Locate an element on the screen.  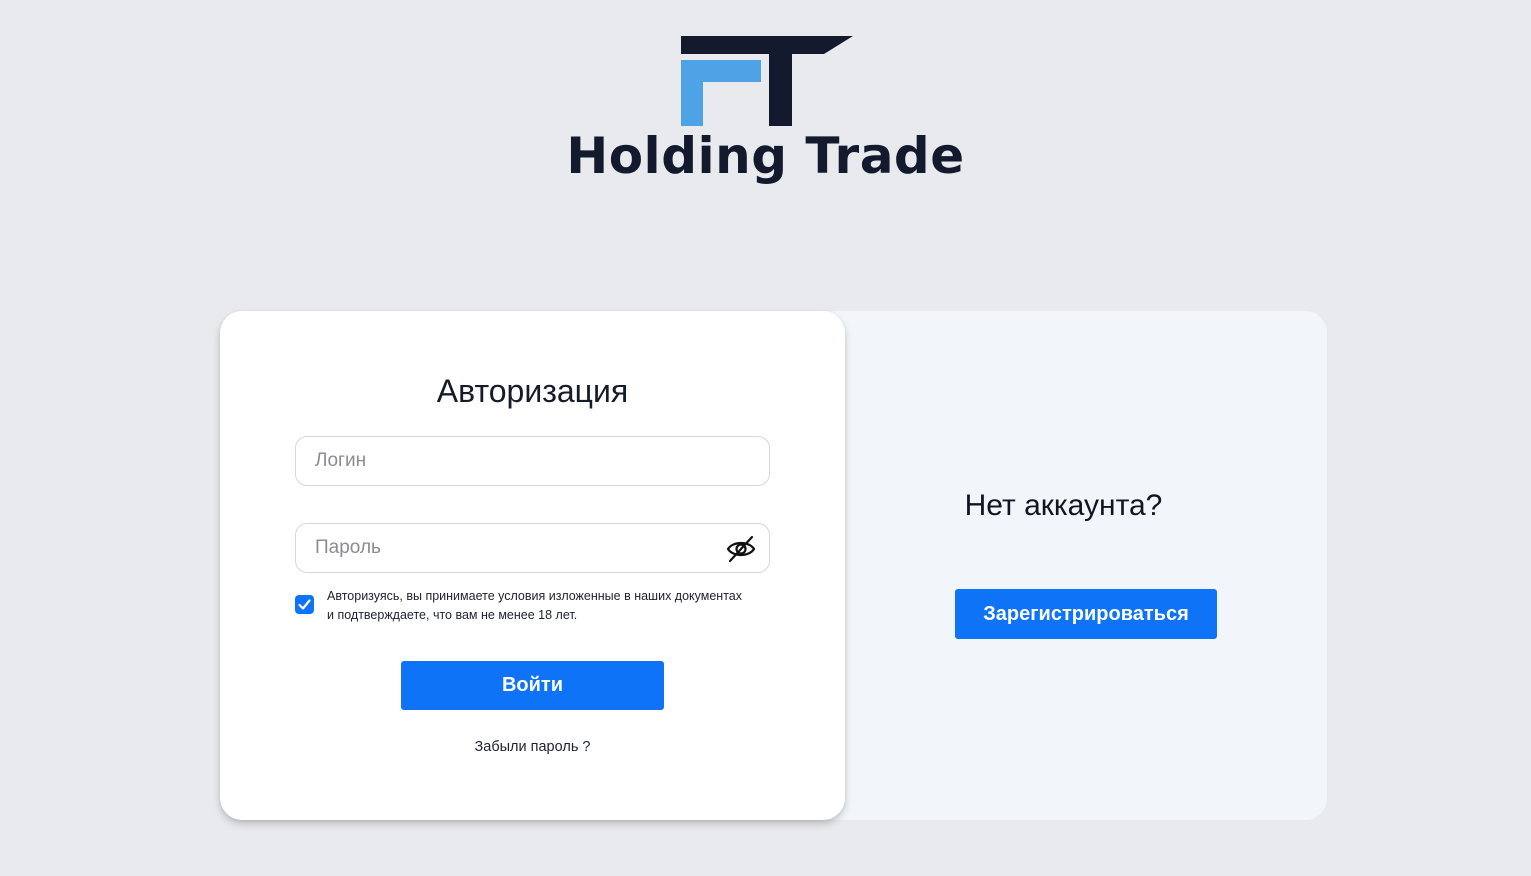
logo-stem-dark is located at coordinates (780, 81).